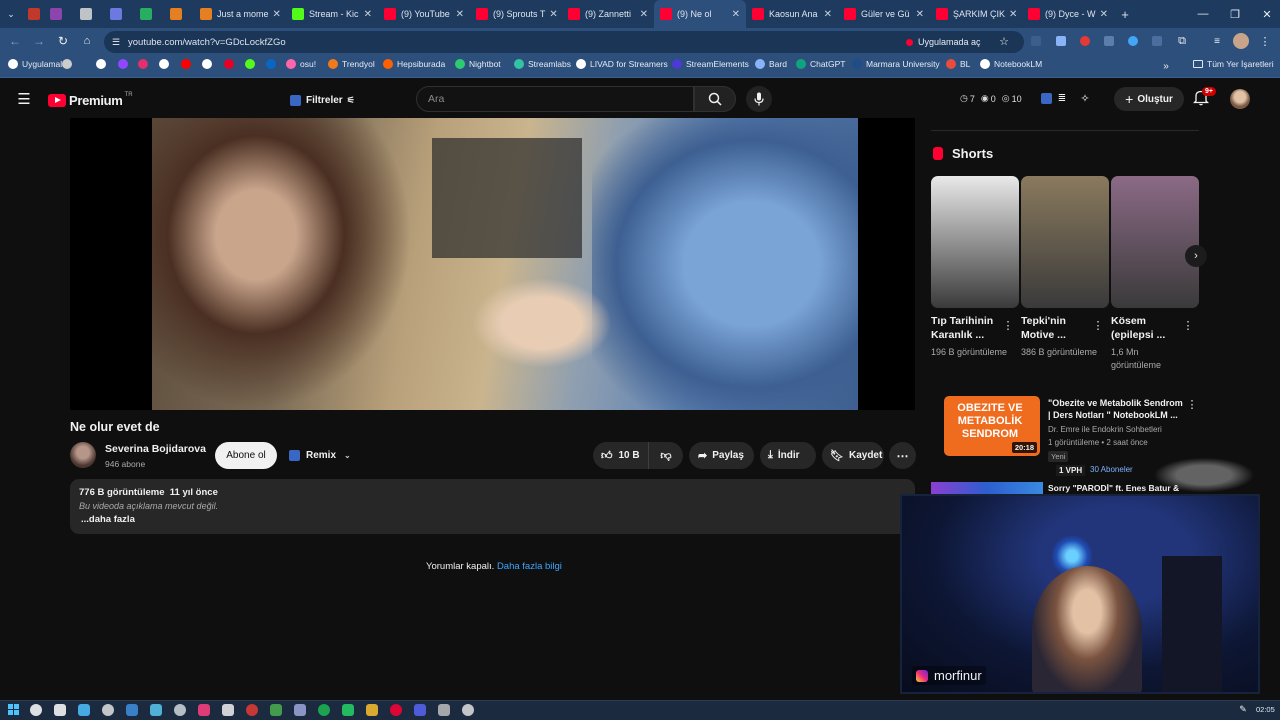 Image resolution: width=1280 pixels, height=720 pixels. Describe the element at coordinates (1203, 14) in the screenshot. I see `minimize-button: —` at that location.